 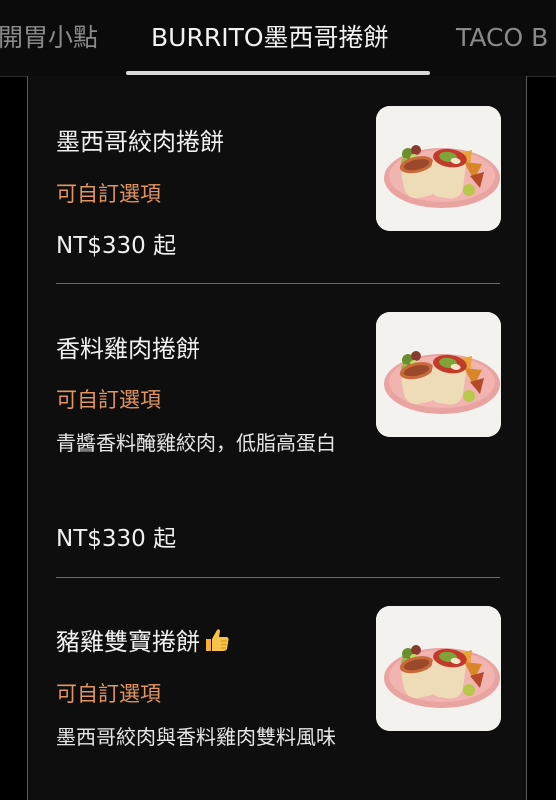 I want to click on item-name-row: 豬雞雙寶捲餅, so click(x=144, y=639).